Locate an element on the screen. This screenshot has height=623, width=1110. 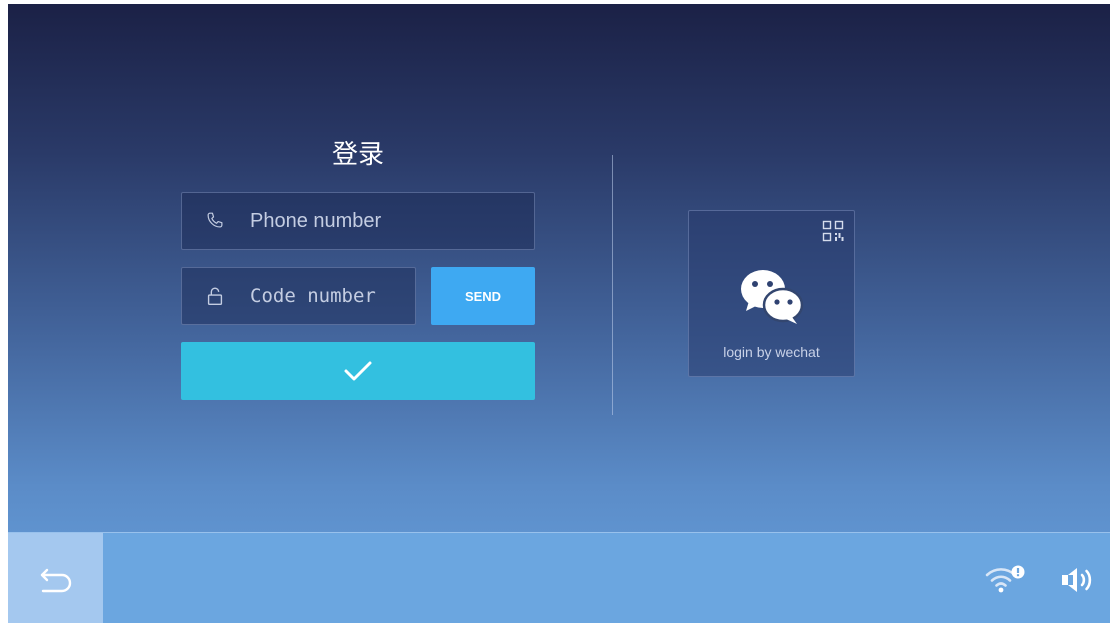
back-arrow-icon is located at coordinates (55, 580).